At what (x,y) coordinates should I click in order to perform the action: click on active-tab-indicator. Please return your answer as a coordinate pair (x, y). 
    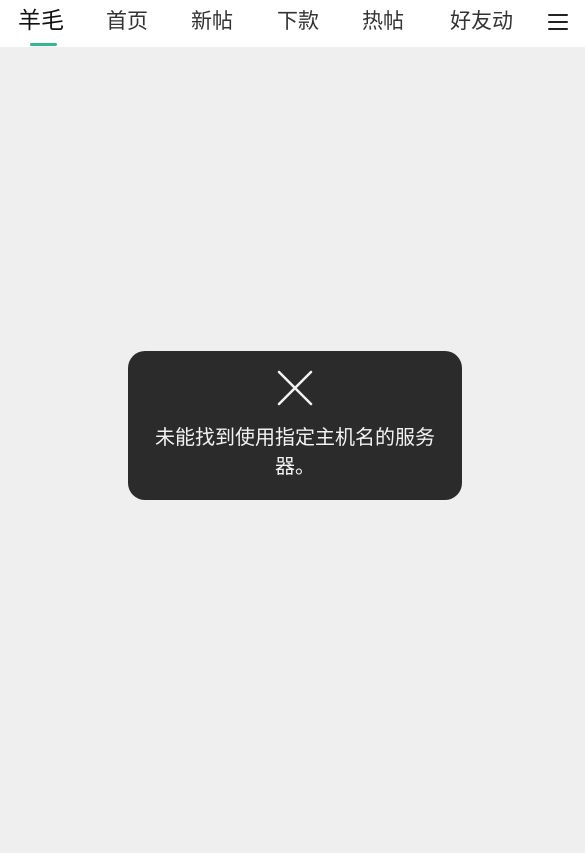
    Looking at the image, I should click on (43, 44).